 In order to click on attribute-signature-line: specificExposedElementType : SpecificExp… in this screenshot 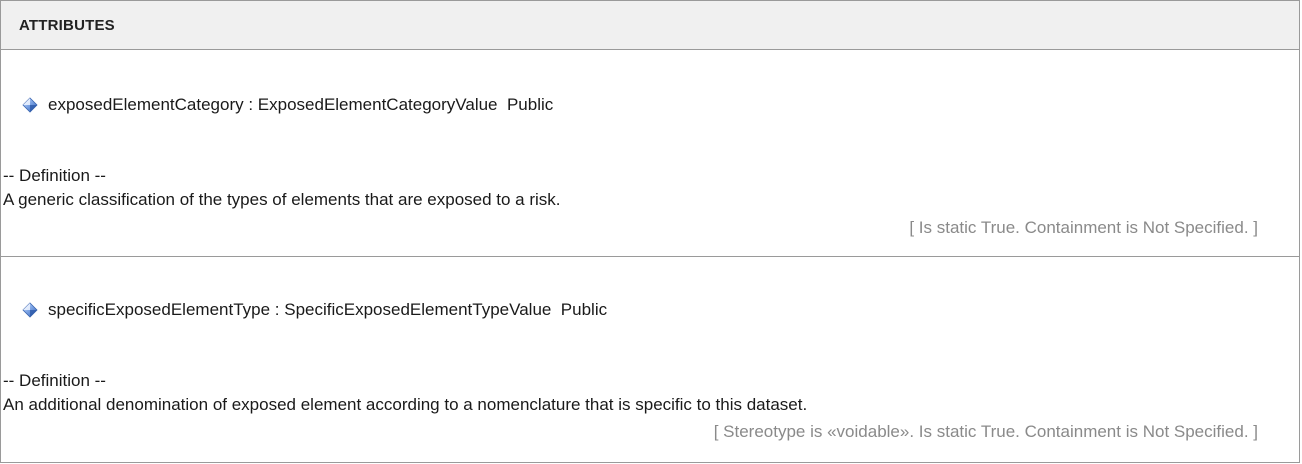, I will do `click(314, 310)`.